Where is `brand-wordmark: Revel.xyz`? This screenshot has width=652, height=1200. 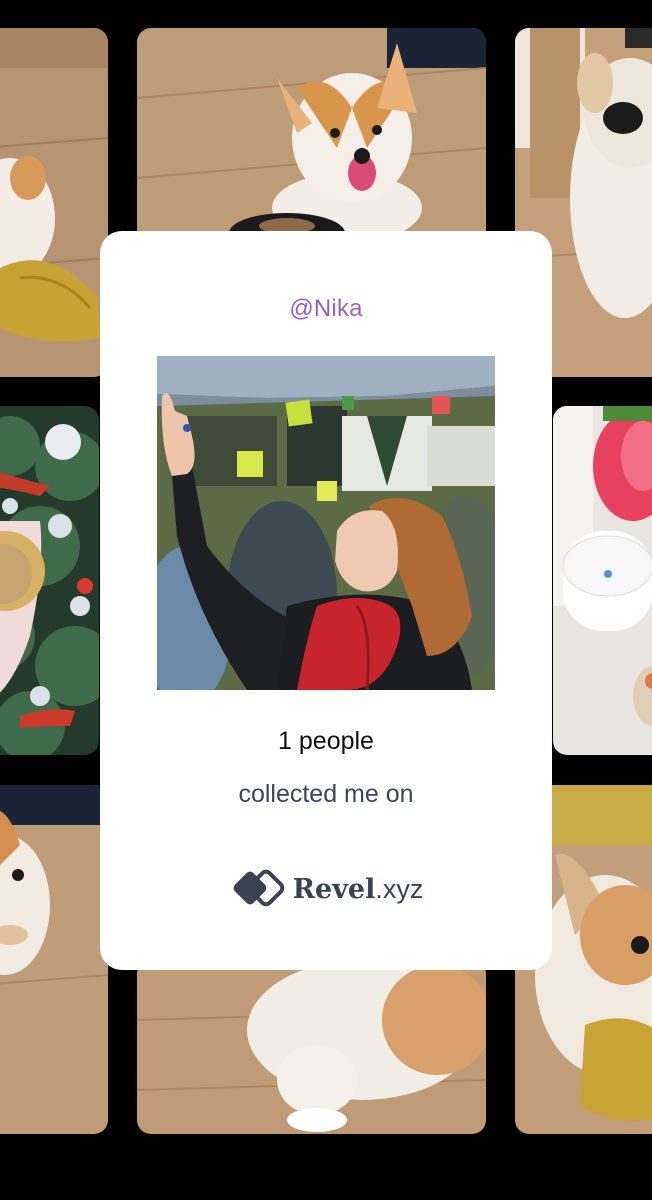 brand-wordmark: Revel.xyz is located at coordinates (358, 889).